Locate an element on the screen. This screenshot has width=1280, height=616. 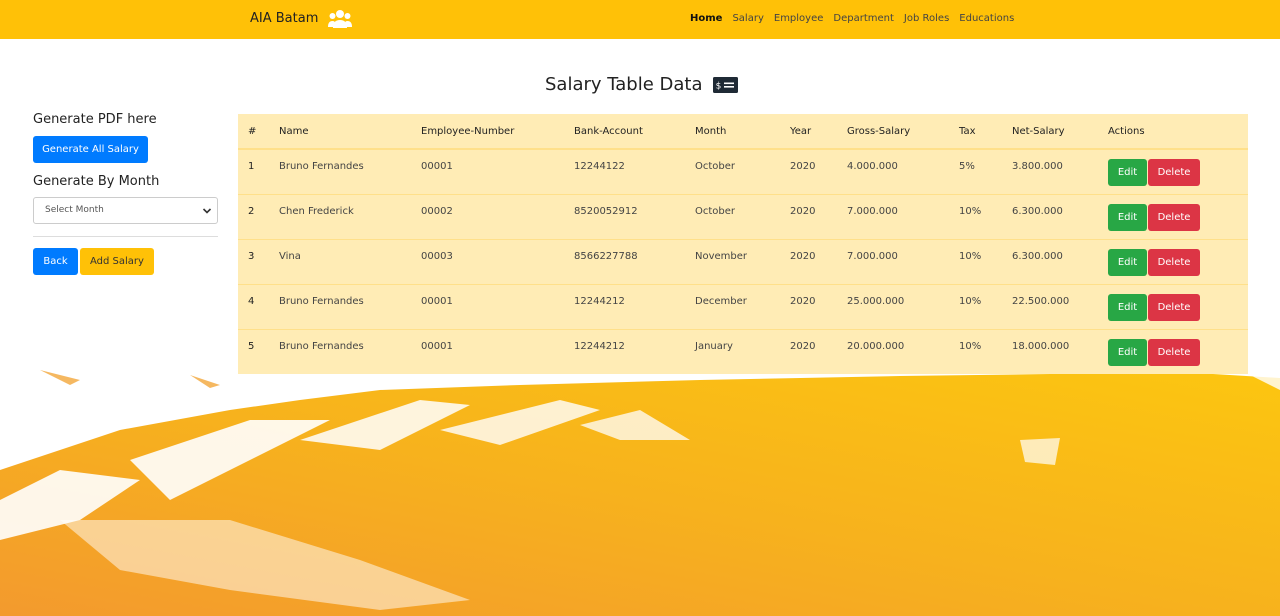
cell-employee-number: 00003 is located at coordinates (487, 261).